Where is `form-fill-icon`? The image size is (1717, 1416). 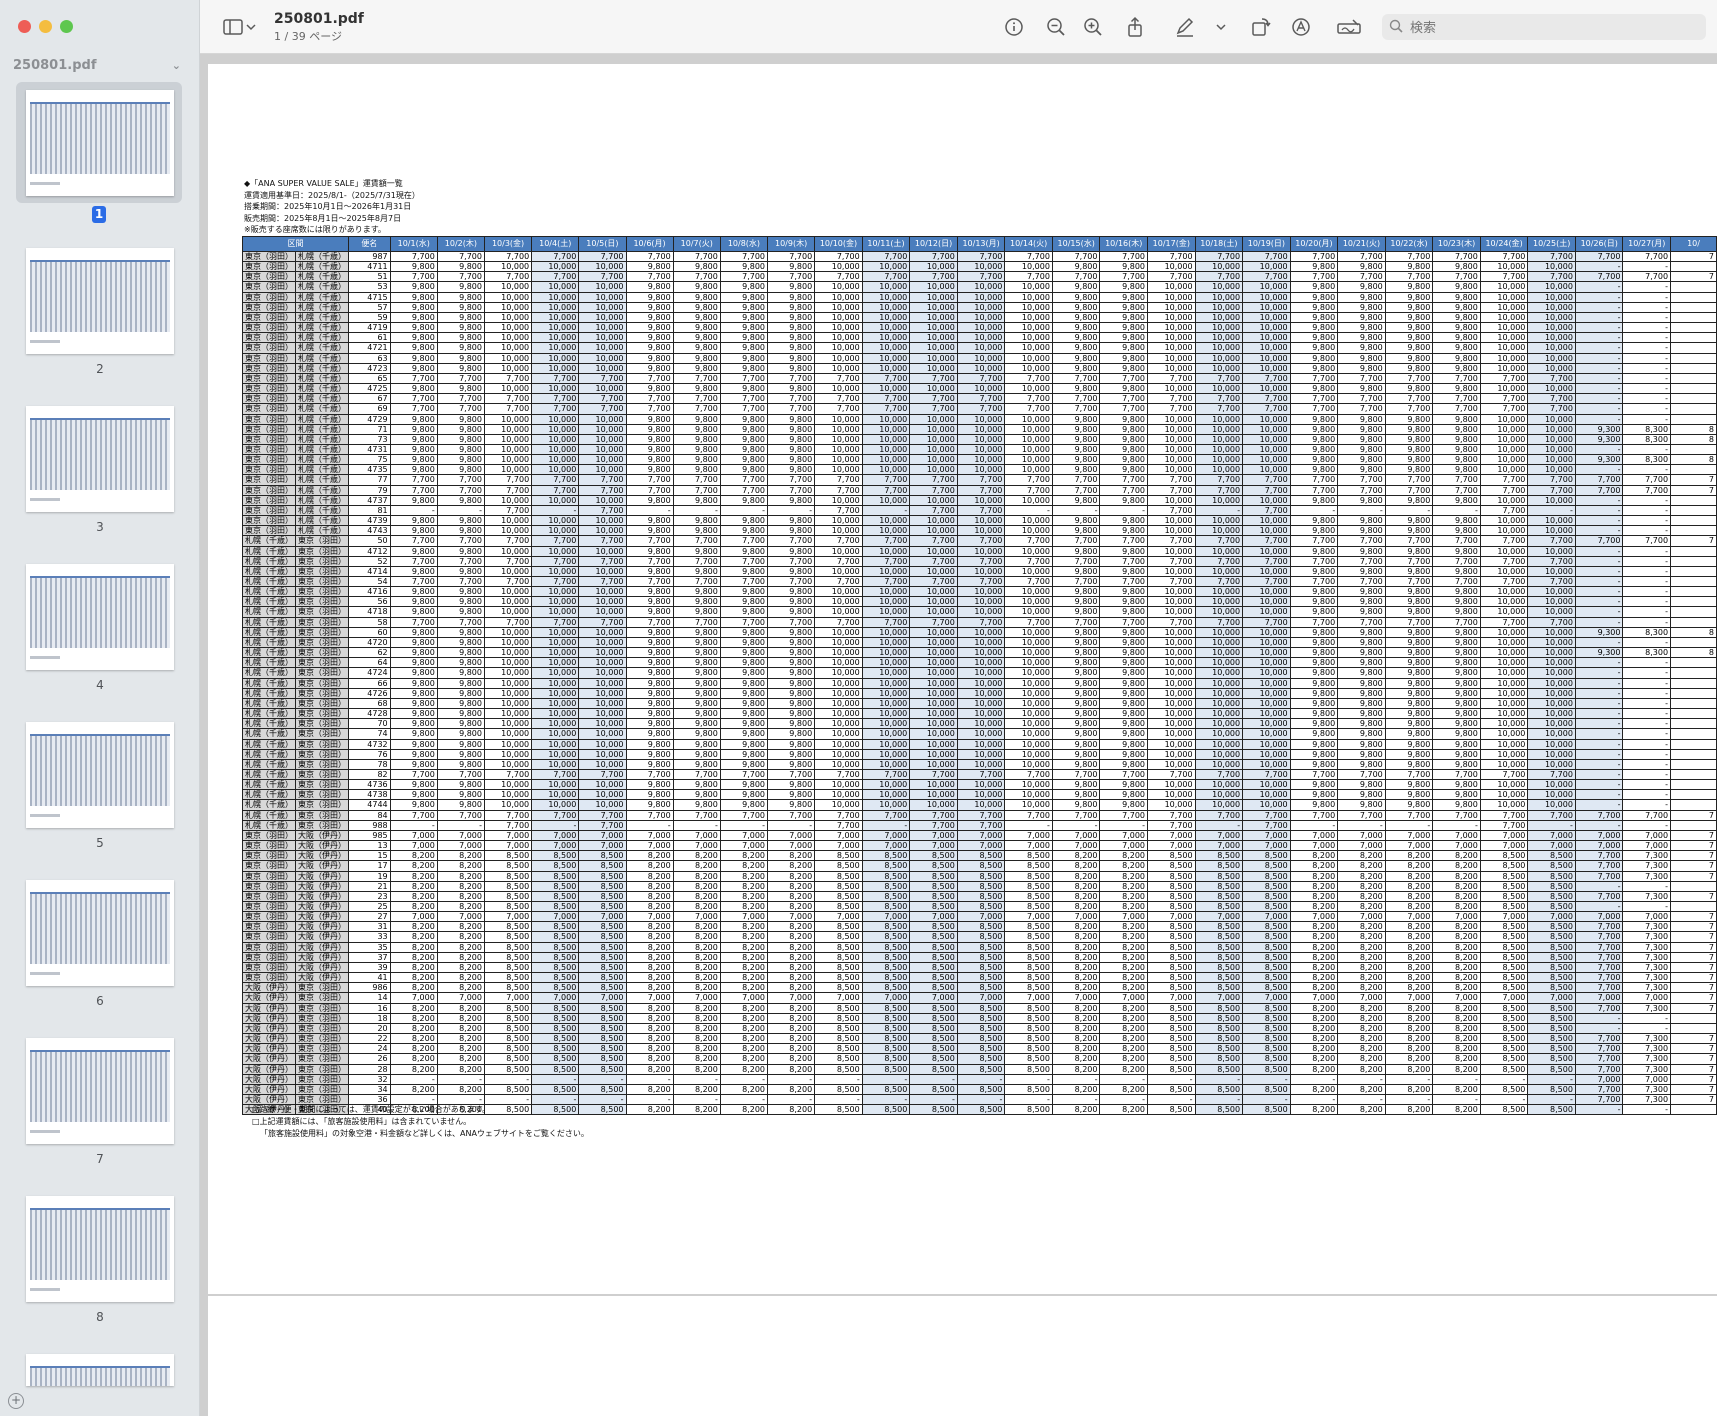
form-fill-icon is located at coordinates (1349, 27).